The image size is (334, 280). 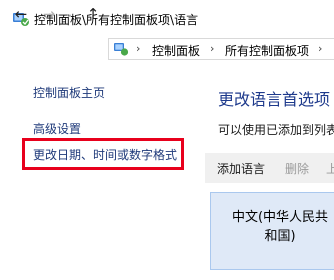 I want to click on highlight-annotation, so click(x=103, y=154).